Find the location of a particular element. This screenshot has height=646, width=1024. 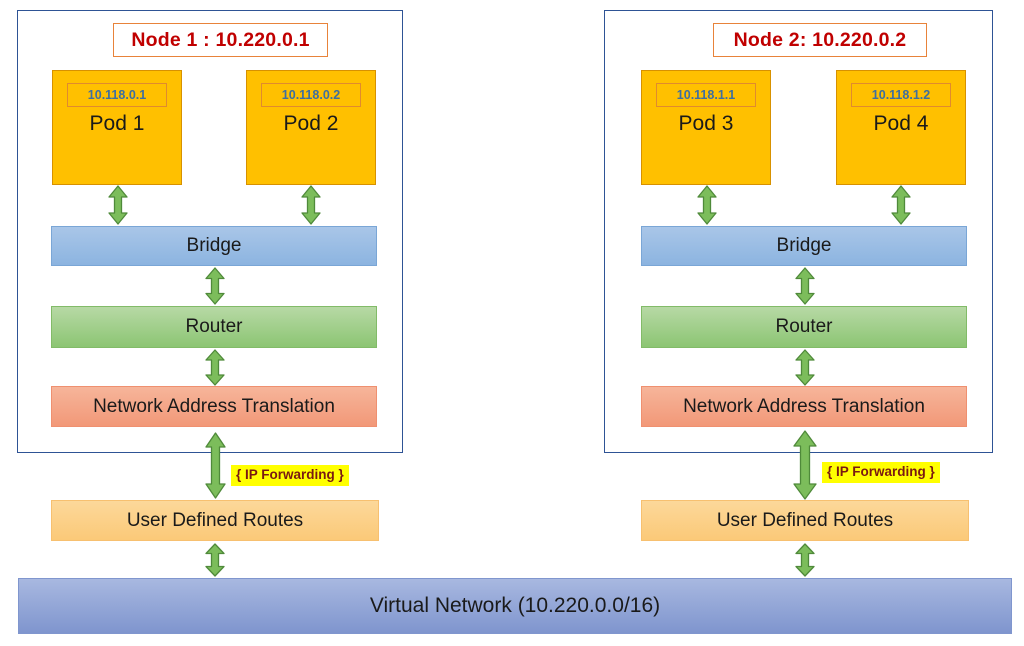

pod-3-box: 10.118.1.1 Pod 3 is located at coordinates (706, 127).